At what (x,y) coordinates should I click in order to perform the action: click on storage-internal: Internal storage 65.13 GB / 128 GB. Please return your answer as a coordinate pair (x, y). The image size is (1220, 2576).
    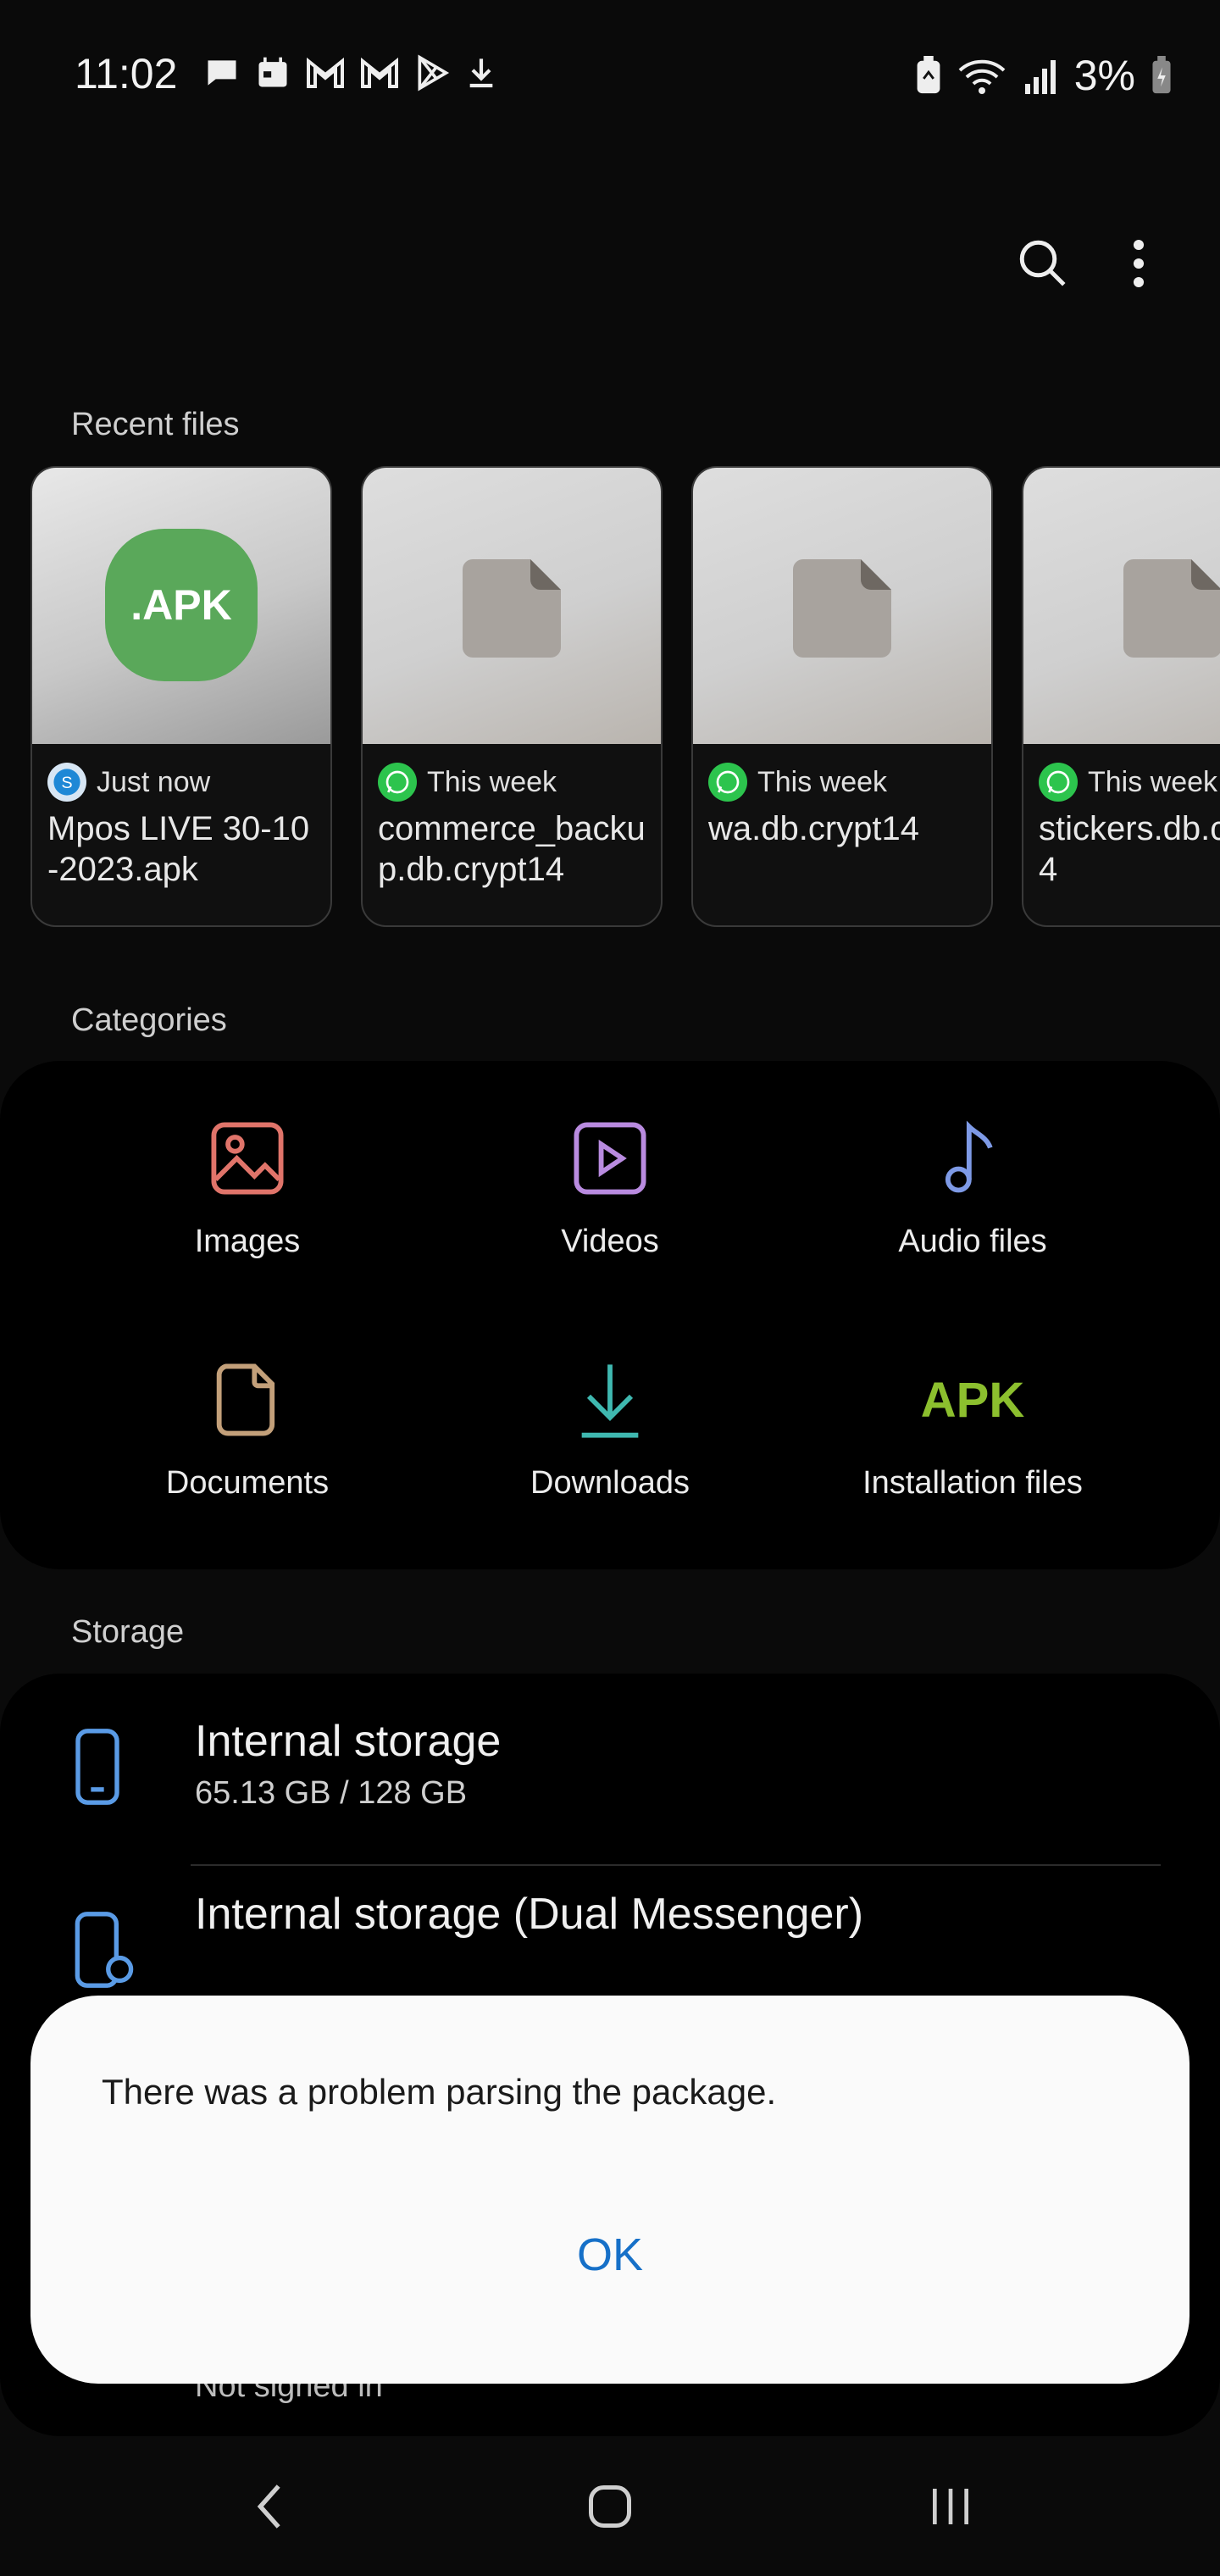
    Looking at the image, I should click on (610, 1775).